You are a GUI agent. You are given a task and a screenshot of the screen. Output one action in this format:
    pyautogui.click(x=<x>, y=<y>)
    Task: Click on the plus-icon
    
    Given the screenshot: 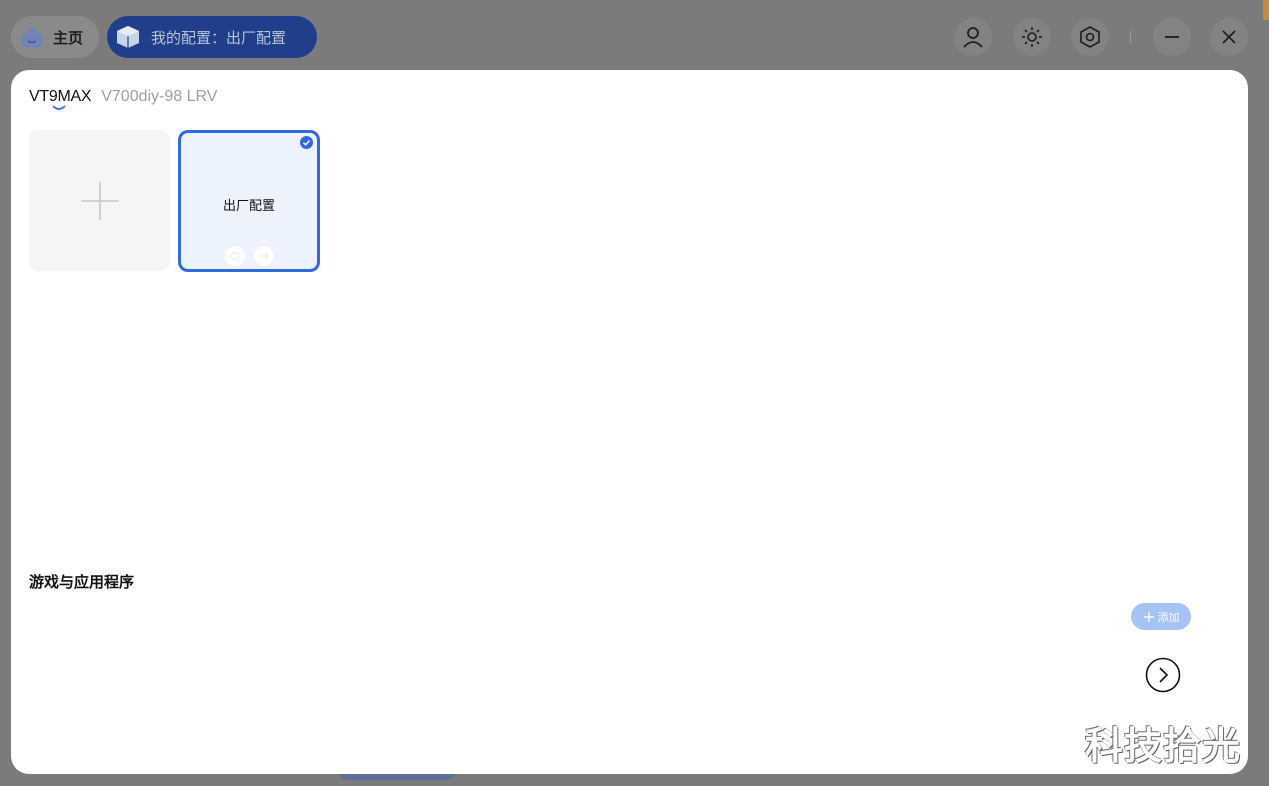 What is the action you would take?
    pyautogui.click(x=99, y=200)
    